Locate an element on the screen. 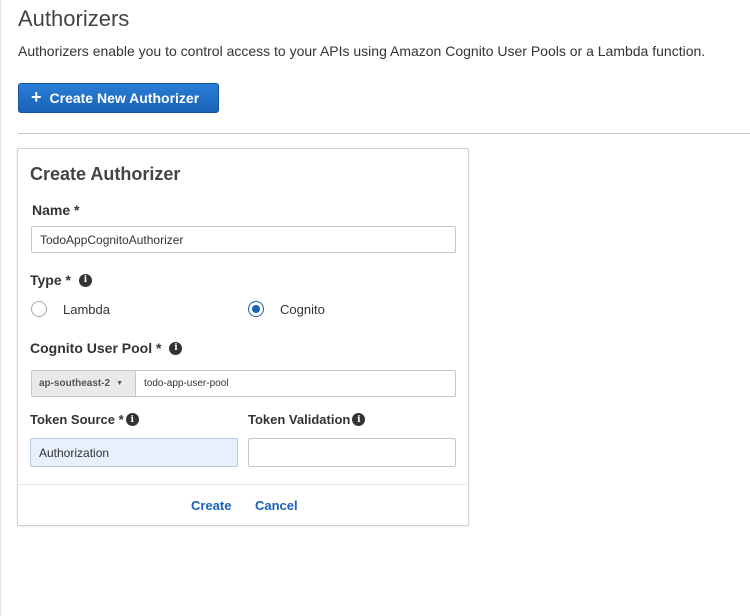 Image resolution: width=750 pixels, height=616 pixels. user-pool-field: ap-southeast-2 ▼ todo-app-user-pool is located at coordinates (243, 383).